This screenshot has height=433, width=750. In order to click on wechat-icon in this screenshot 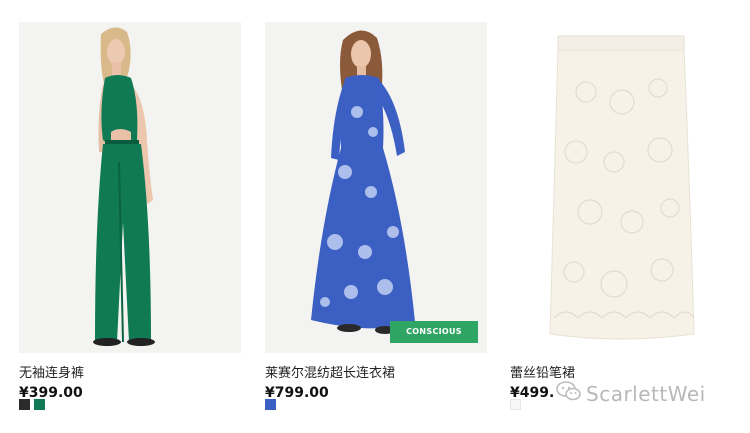, I will do `click(569, 393)`.